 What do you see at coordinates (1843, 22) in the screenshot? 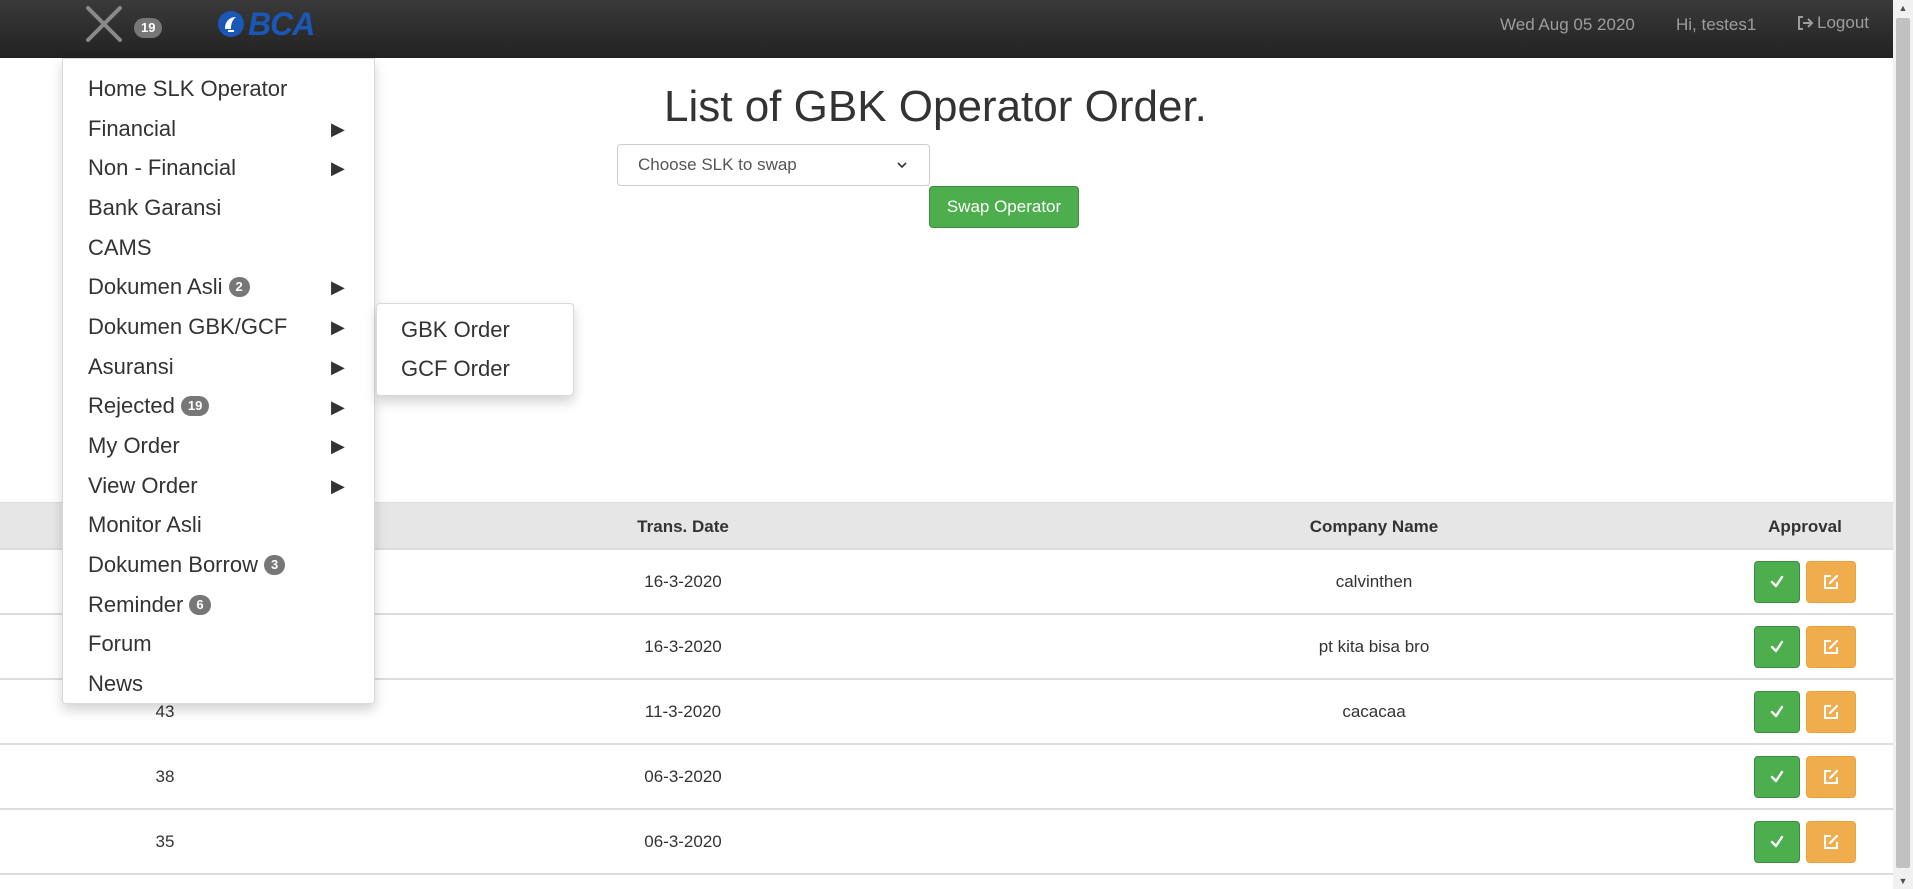
I see `logout-label: Logout` at bounding box center [1843, 22].